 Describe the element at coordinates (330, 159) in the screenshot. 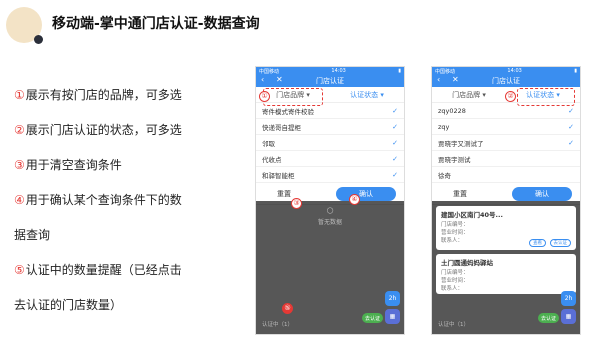

I see `brand-option: 代收点 ✓` at that location.